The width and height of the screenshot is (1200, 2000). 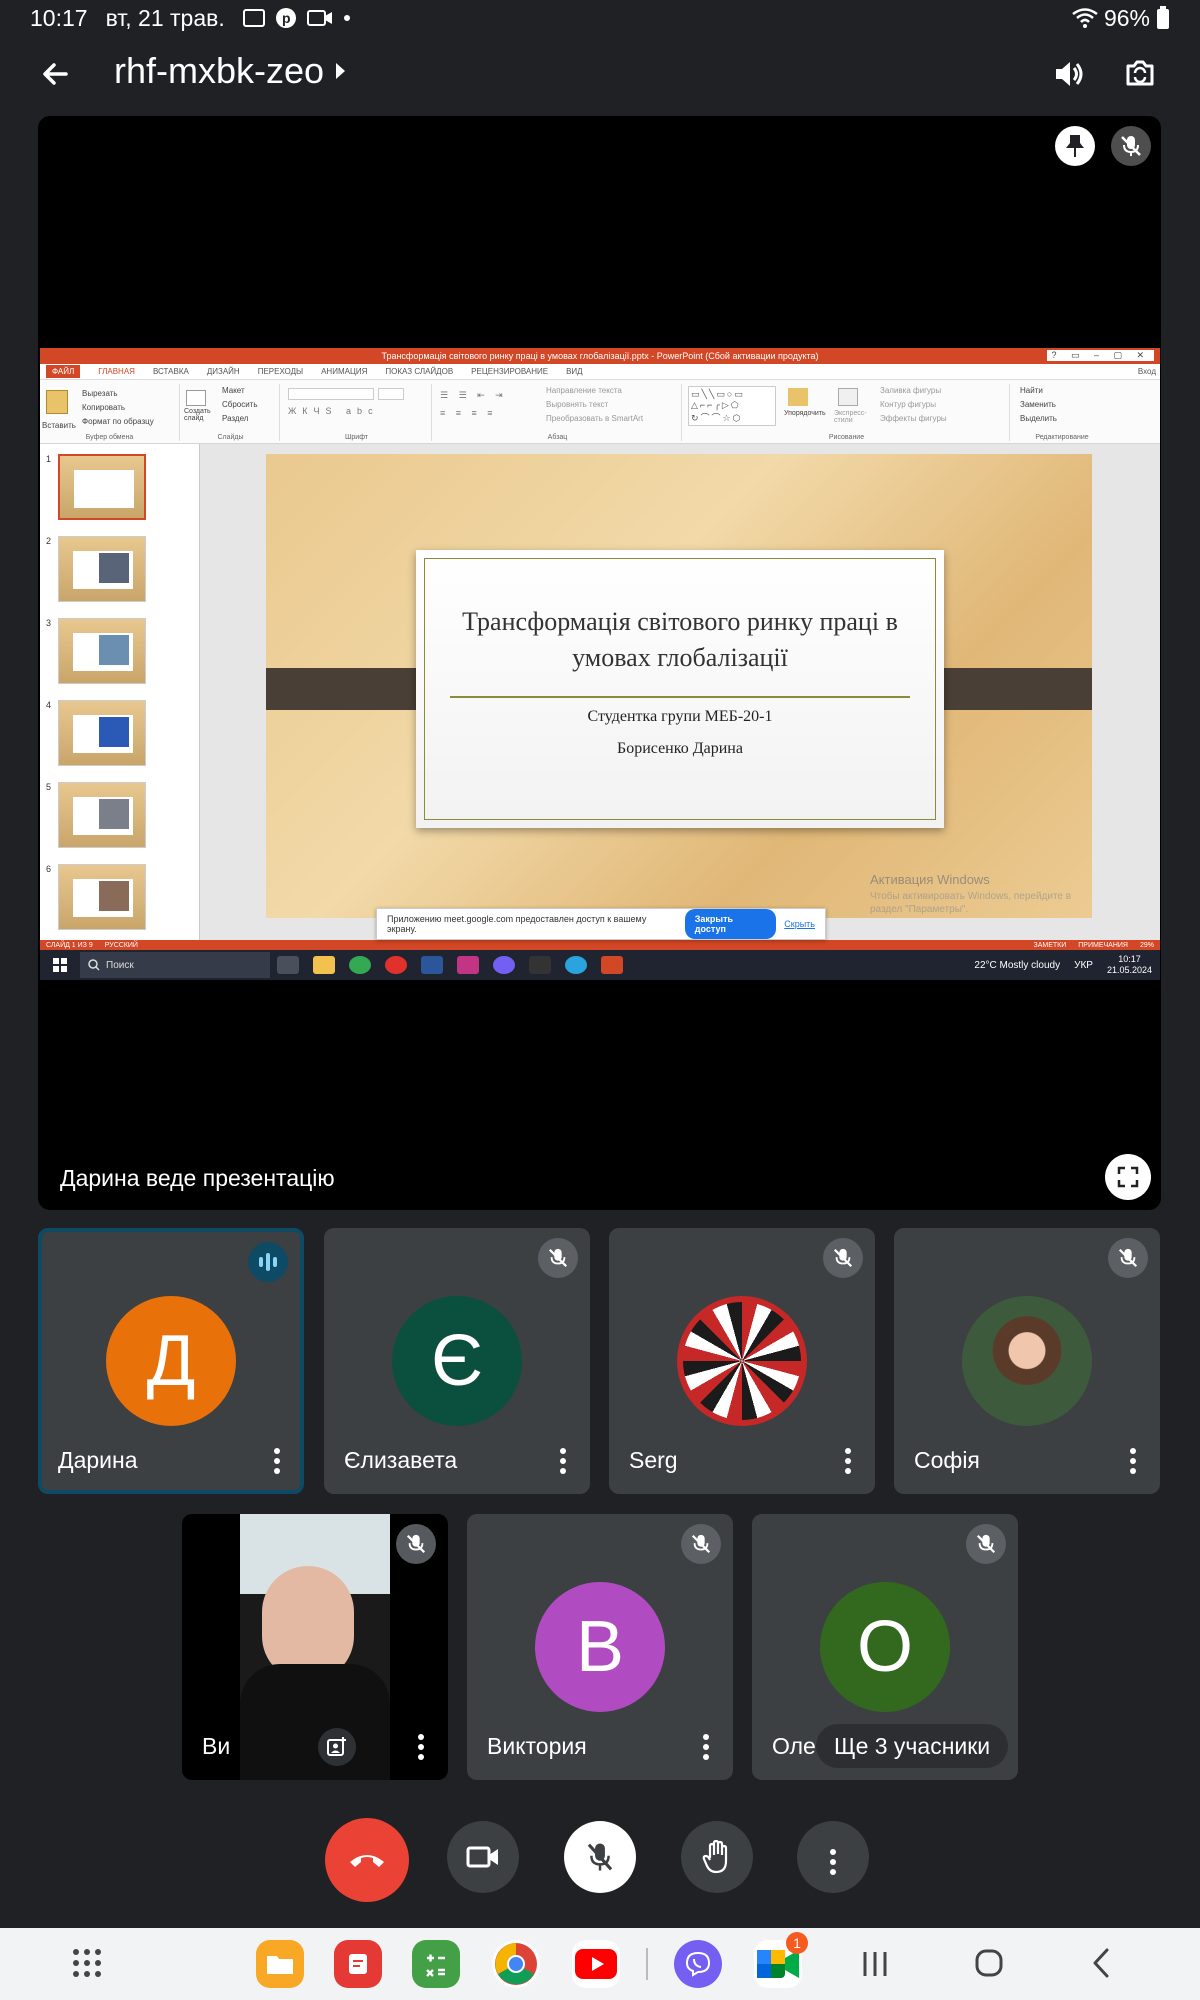 What do you see at coordinates (468, 413) in the screenshot?
I see `align-icons: ≡ ≡ ≡ ≡` at bounding box center [468, 413].